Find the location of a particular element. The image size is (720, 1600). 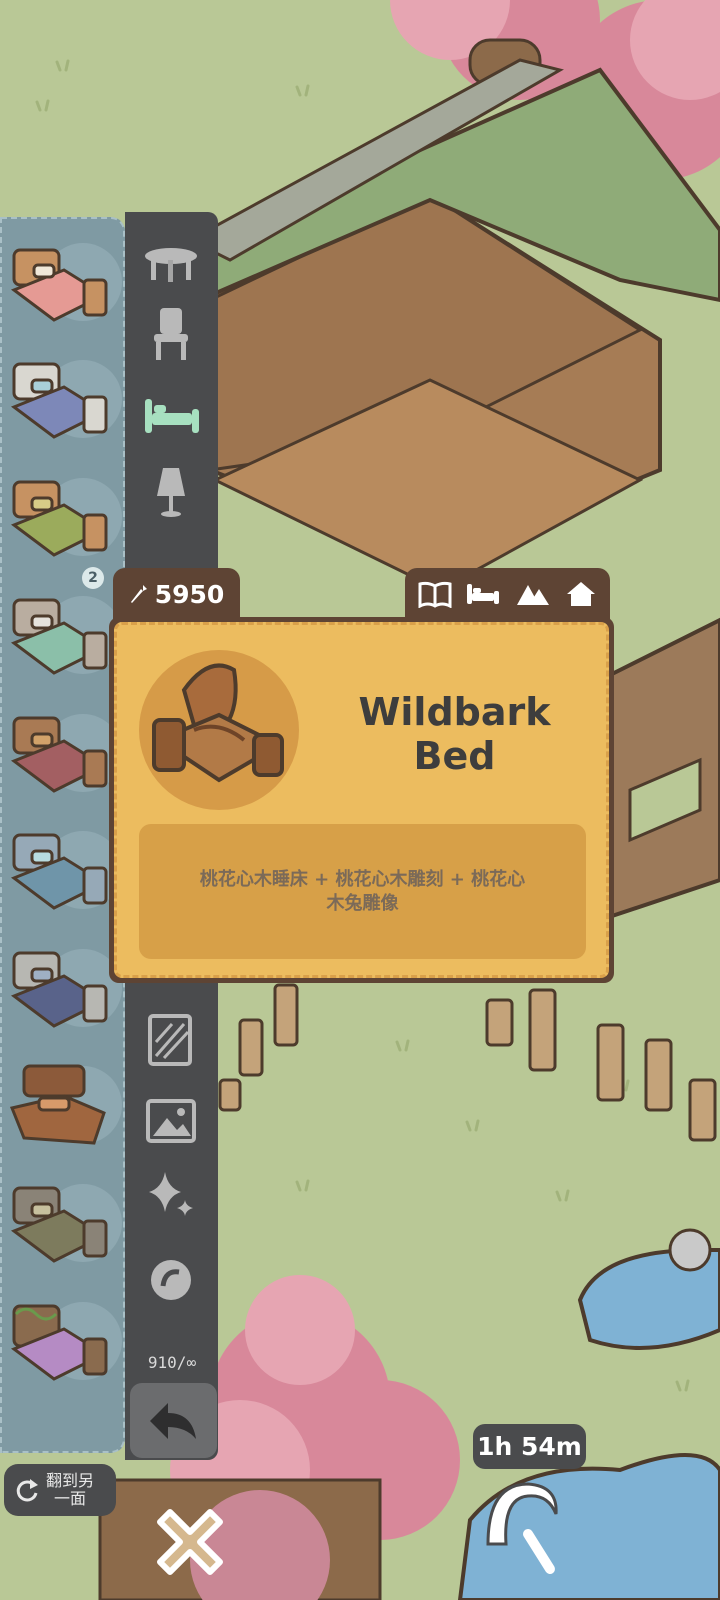

flip-label-line1: 翻到另 is located at coordinates (70, 1480).